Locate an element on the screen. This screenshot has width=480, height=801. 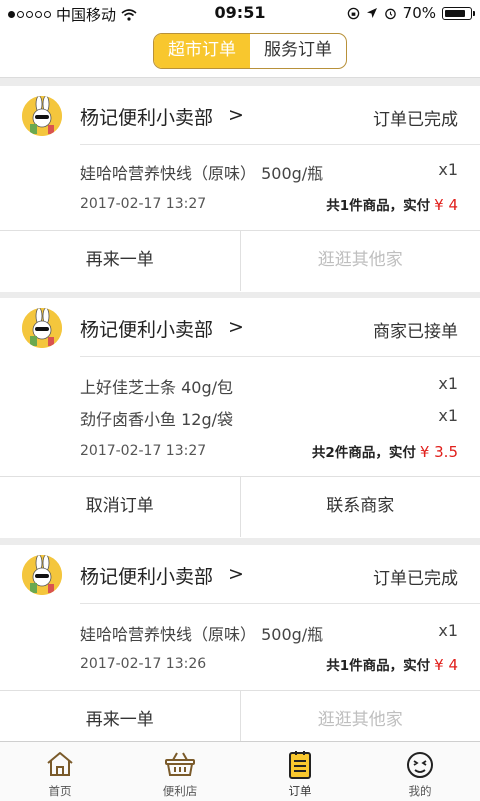
tab-mine: 我的 is located at coordinates (420, 771).